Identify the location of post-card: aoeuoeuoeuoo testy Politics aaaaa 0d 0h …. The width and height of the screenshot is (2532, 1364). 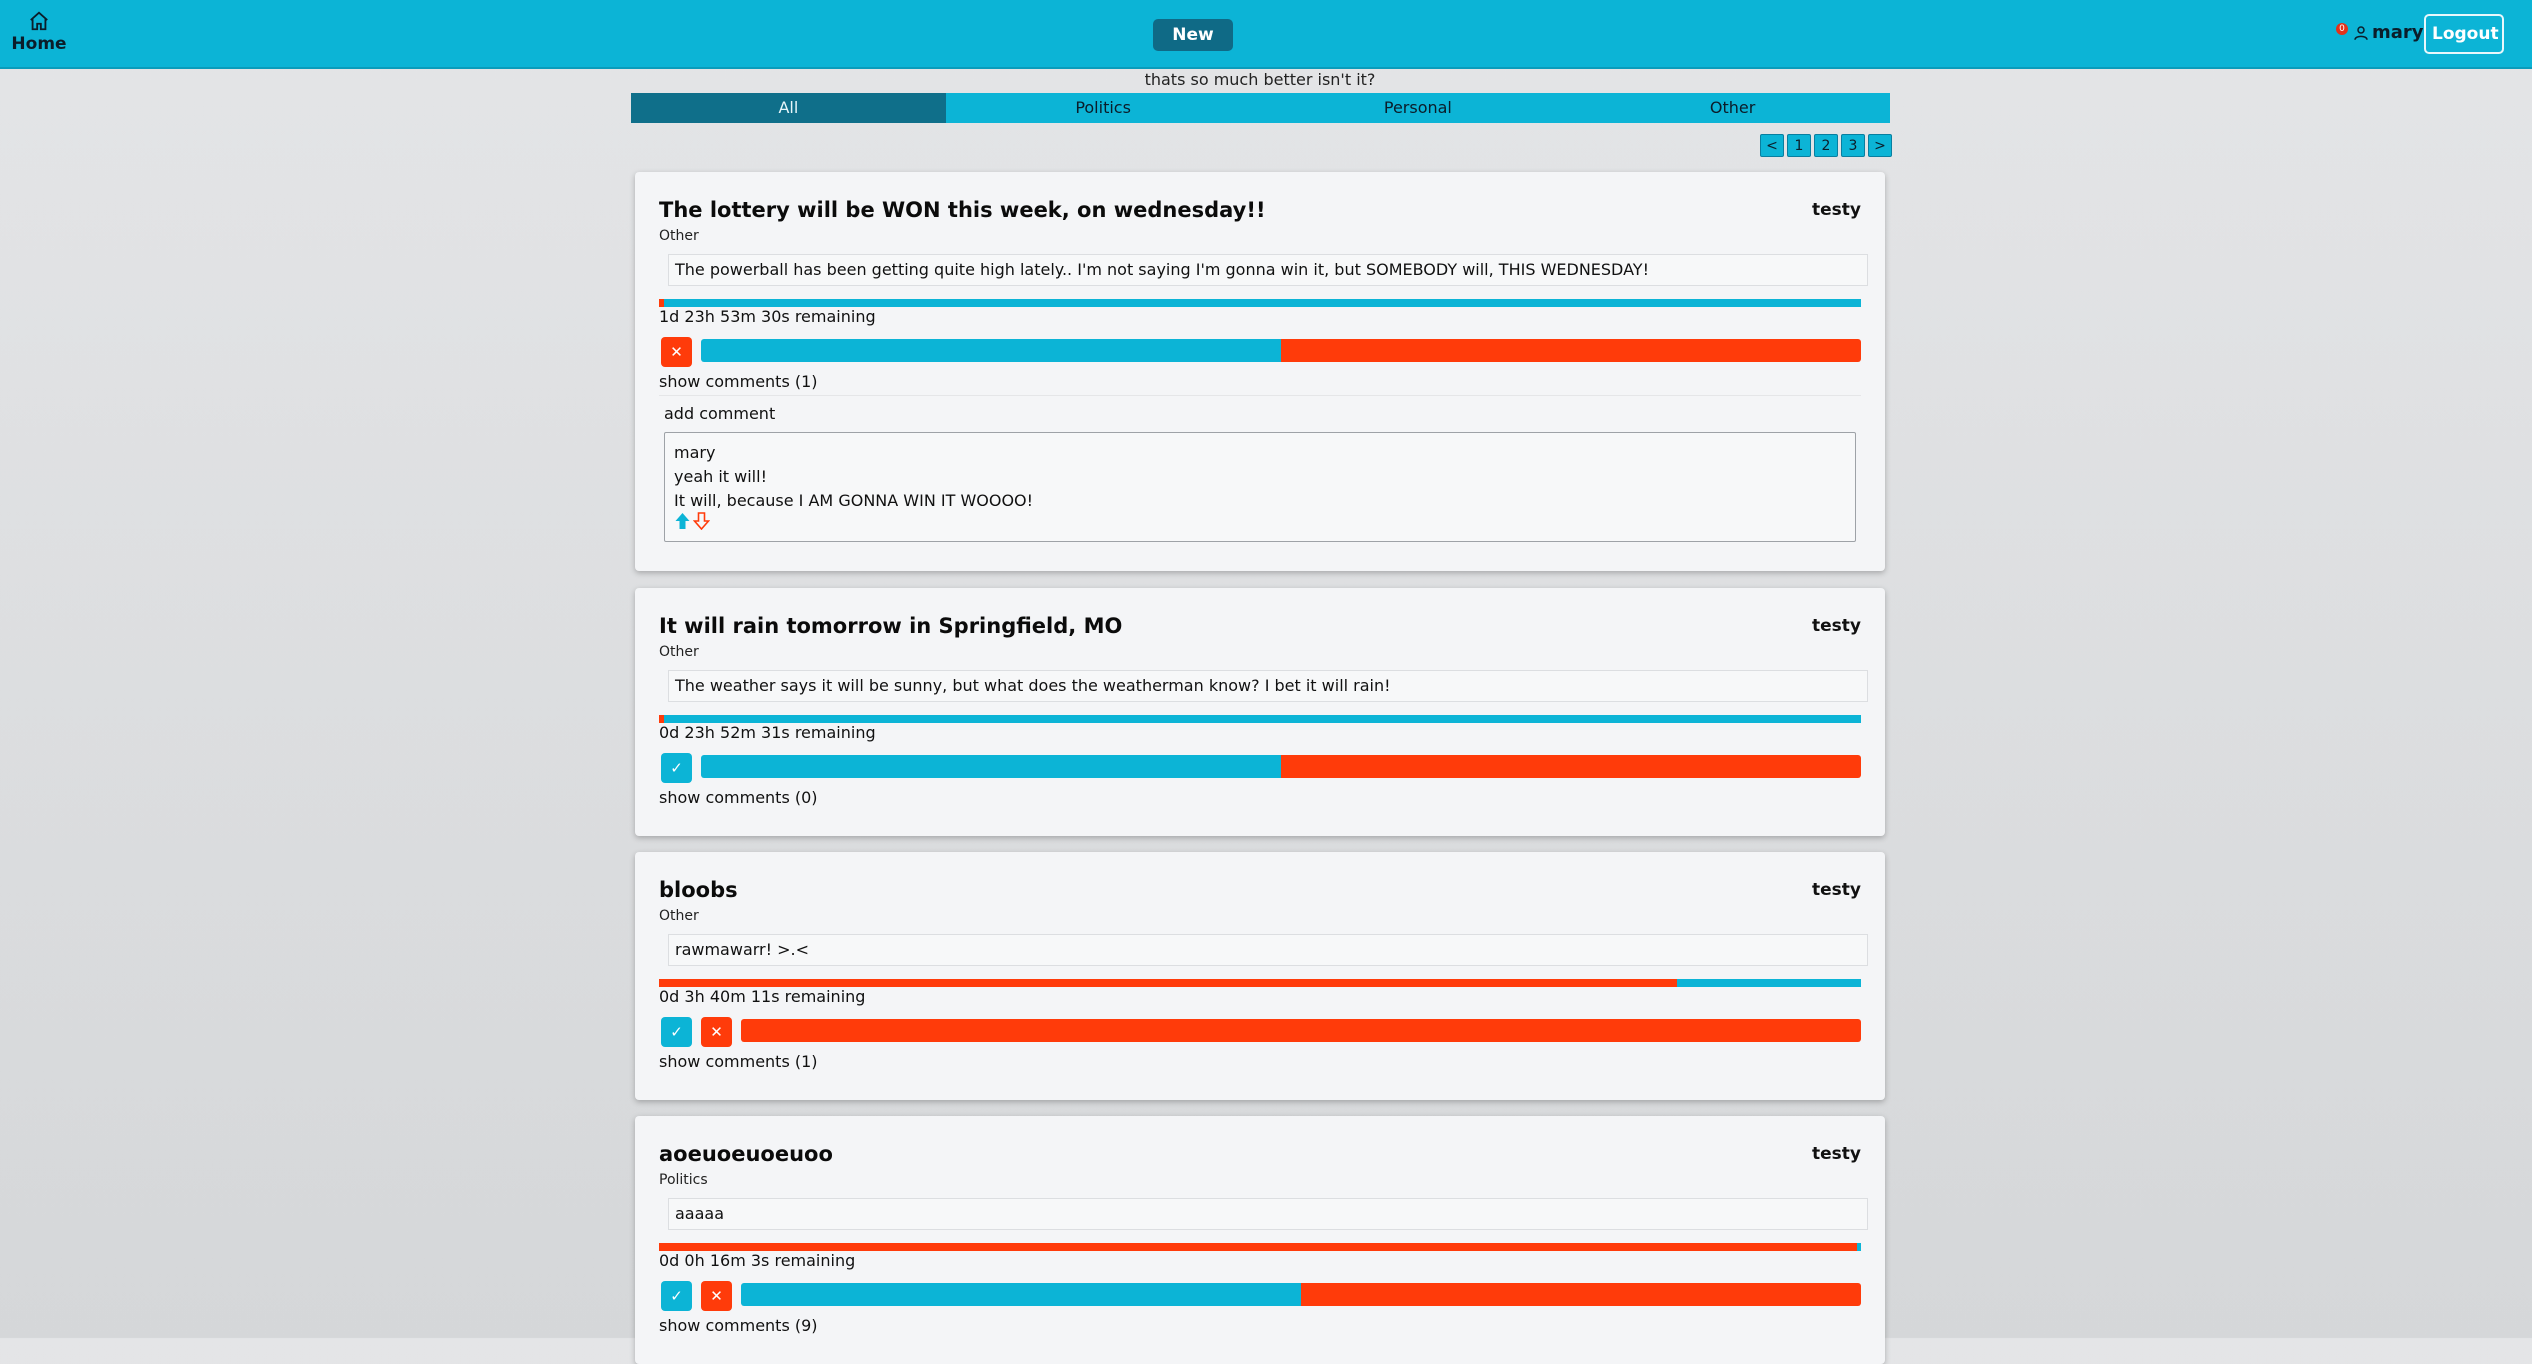
(1260, 1240).